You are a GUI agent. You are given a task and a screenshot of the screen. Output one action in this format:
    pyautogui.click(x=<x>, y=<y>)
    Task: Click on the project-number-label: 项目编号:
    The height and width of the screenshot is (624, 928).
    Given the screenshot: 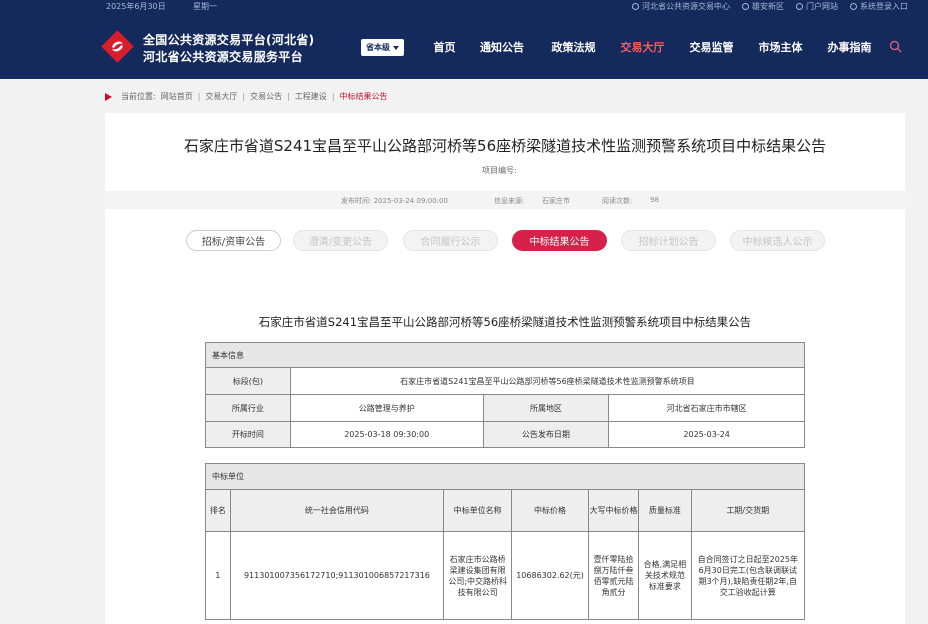 What is the action you would take?
    pyautogui.click(x=499, y=170)
    